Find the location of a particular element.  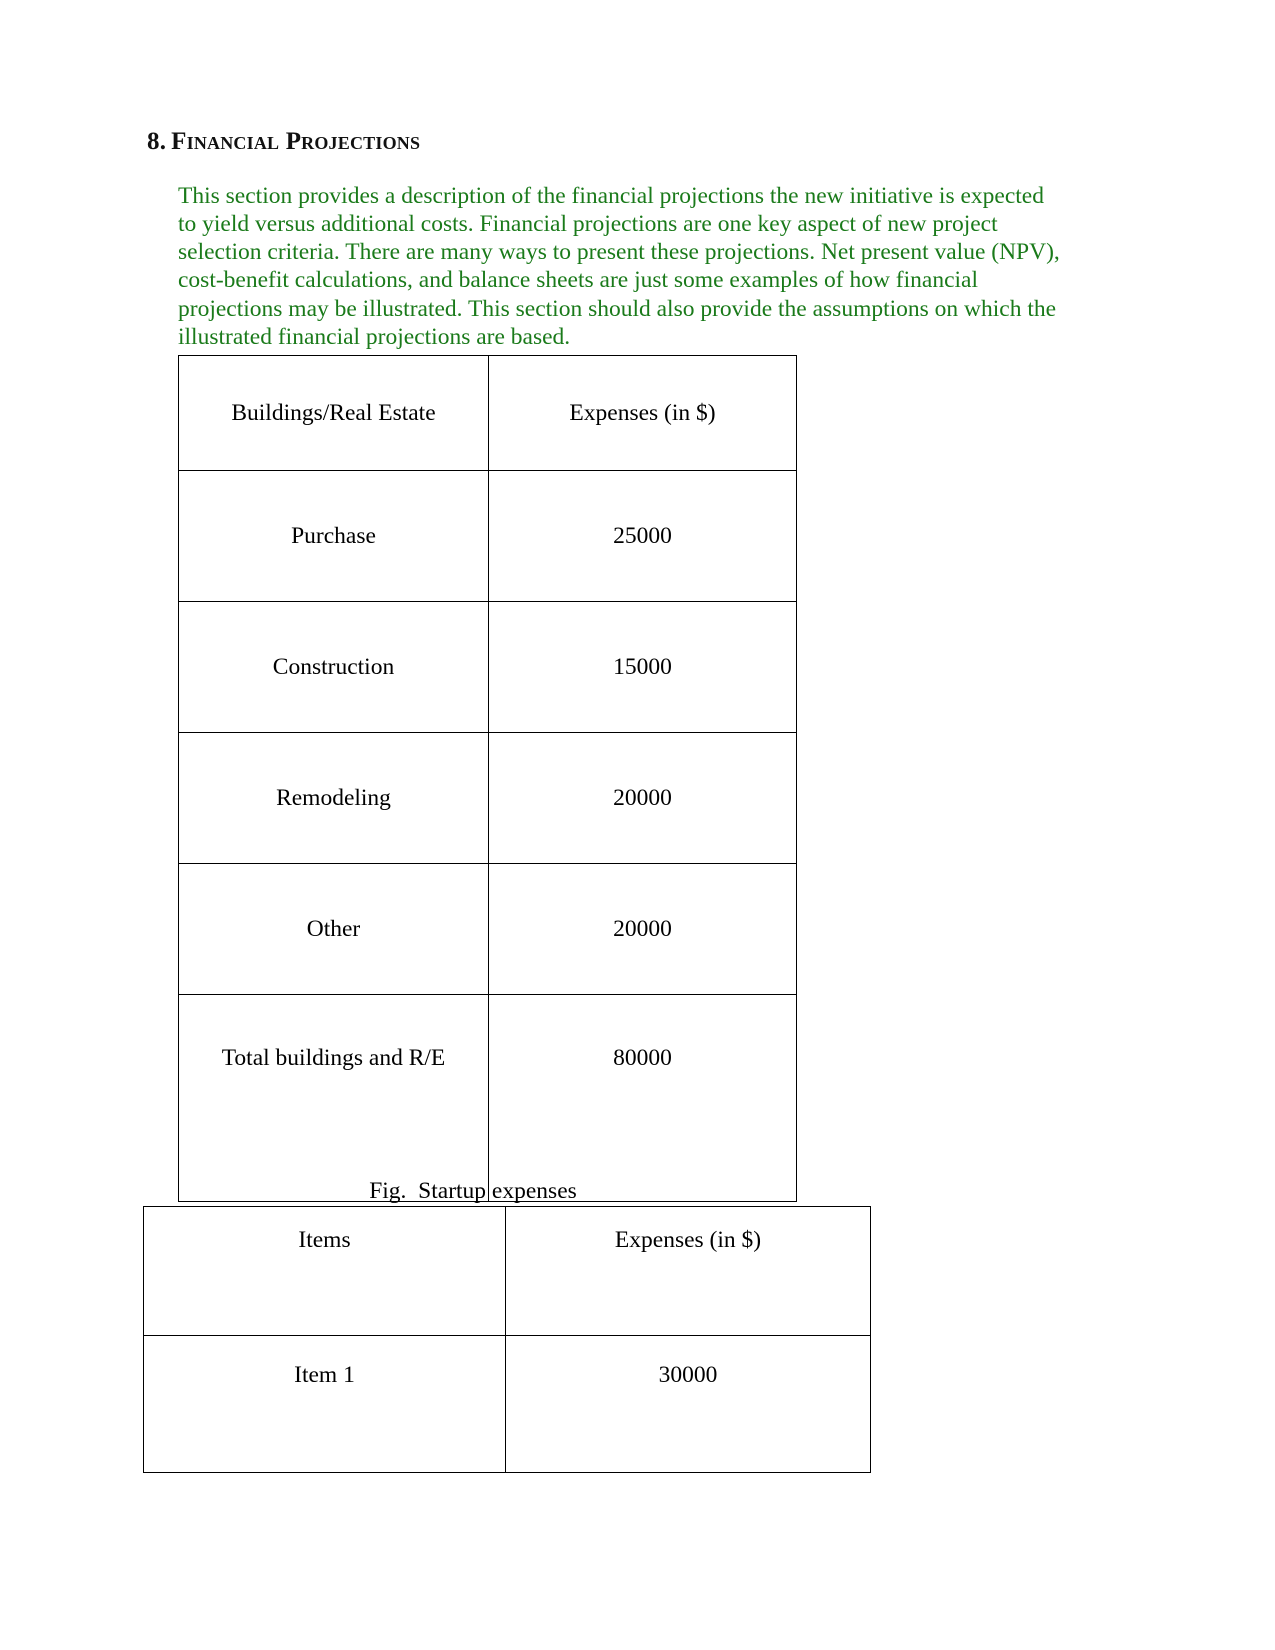

table-row: Purchase 25000 is located at coordinates (487, 536).